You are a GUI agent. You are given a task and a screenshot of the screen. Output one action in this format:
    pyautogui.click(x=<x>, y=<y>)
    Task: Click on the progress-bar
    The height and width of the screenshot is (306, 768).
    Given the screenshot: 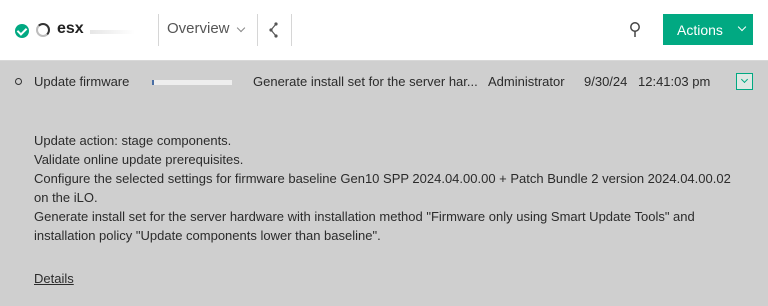 What is the action you would take?
    pyautogui.click(x=192, y=82)
    